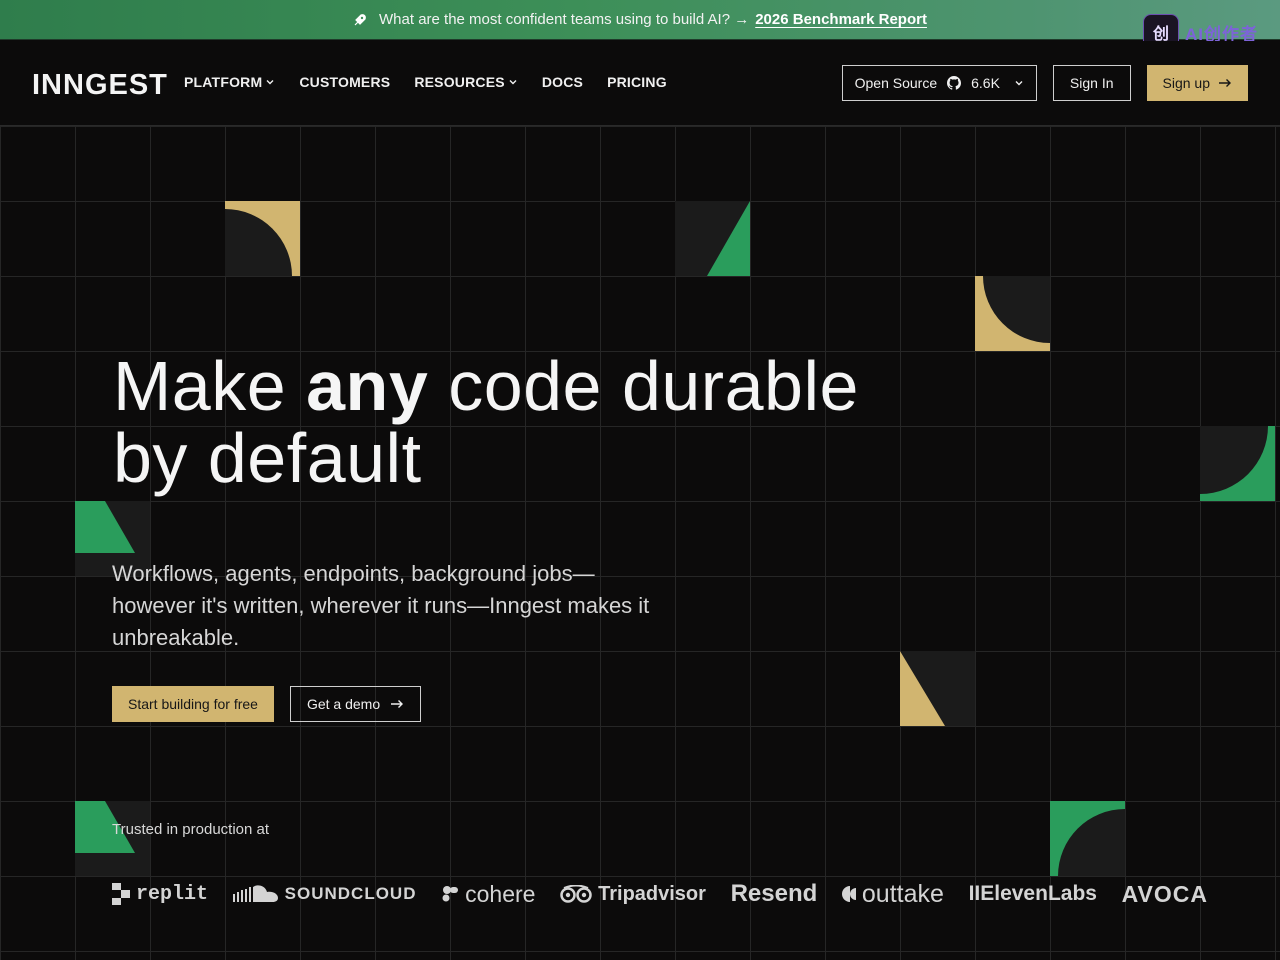  What do you see at coordinates (939, 83) in the screenshot?
I see `open-source-button: Open Source 6.6K` at bounding box center [939, 83].